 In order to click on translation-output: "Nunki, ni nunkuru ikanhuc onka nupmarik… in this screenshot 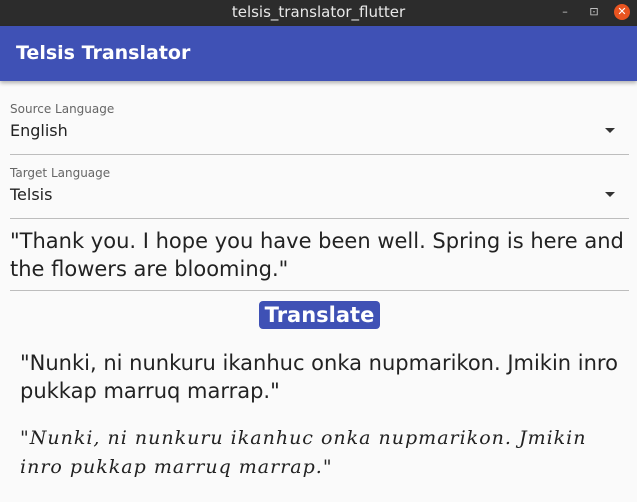, I will do `click(319, 377)`.